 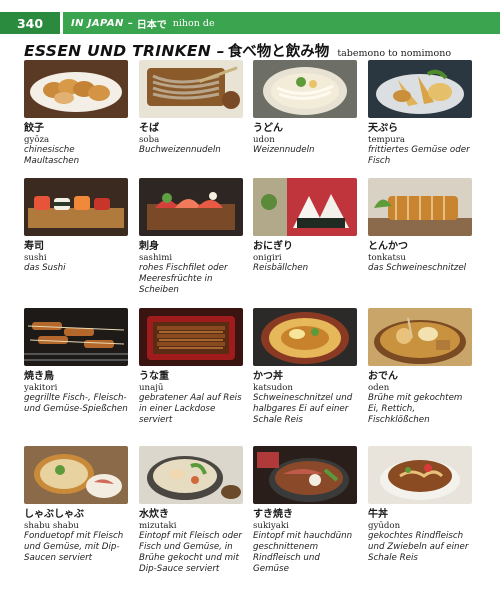 I want to click on unaju-photo, so click(x=191, y=337).